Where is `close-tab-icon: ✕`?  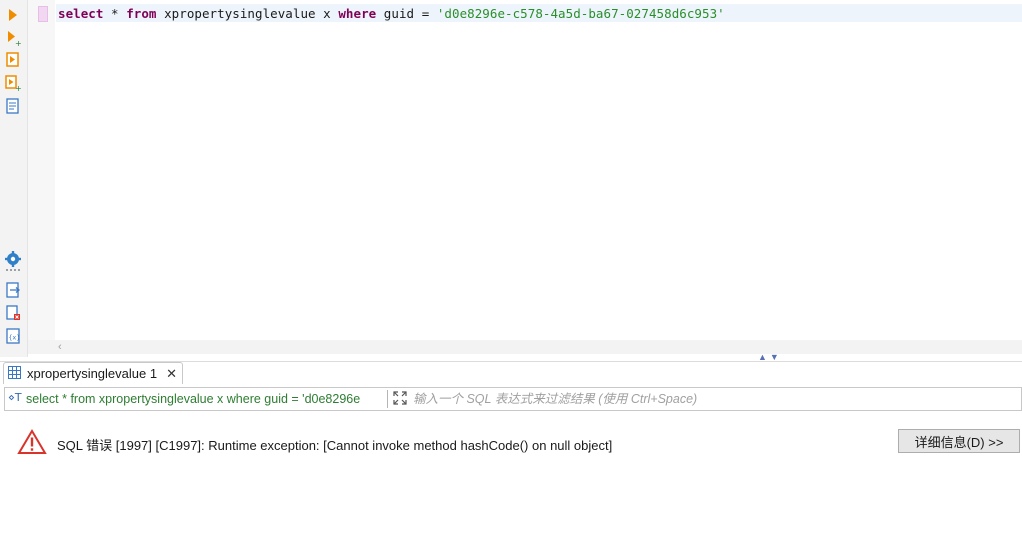 close-tab-icon: ✕ is located at coordinates (171, 374).